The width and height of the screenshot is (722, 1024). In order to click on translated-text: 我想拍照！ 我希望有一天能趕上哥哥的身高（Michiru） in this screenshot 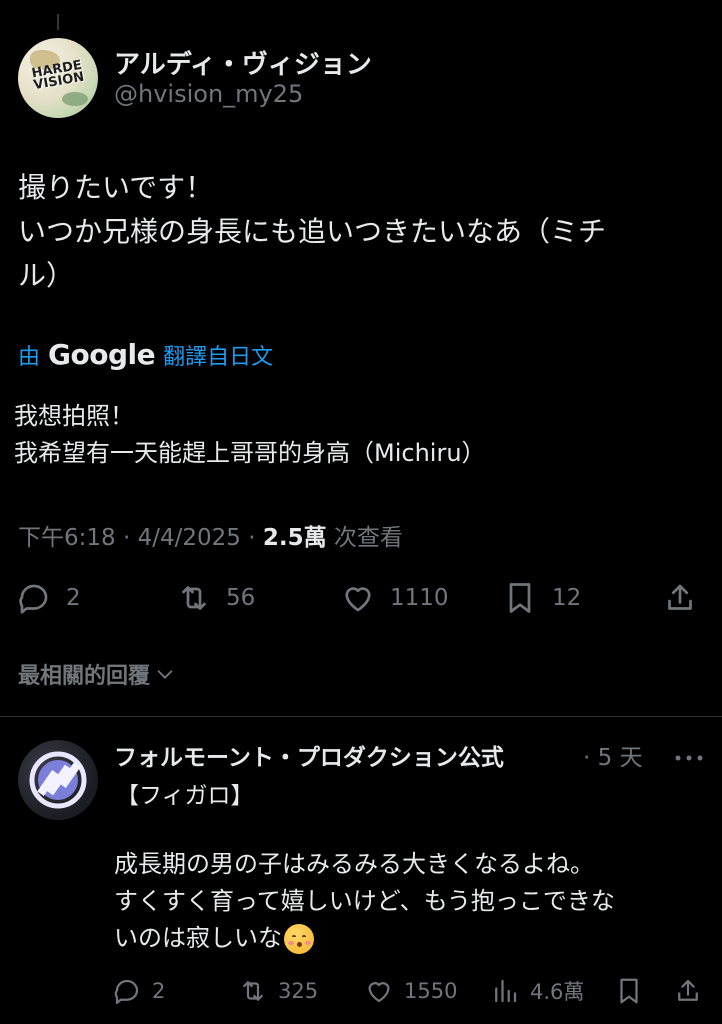, I will do `click(359, 435)`.